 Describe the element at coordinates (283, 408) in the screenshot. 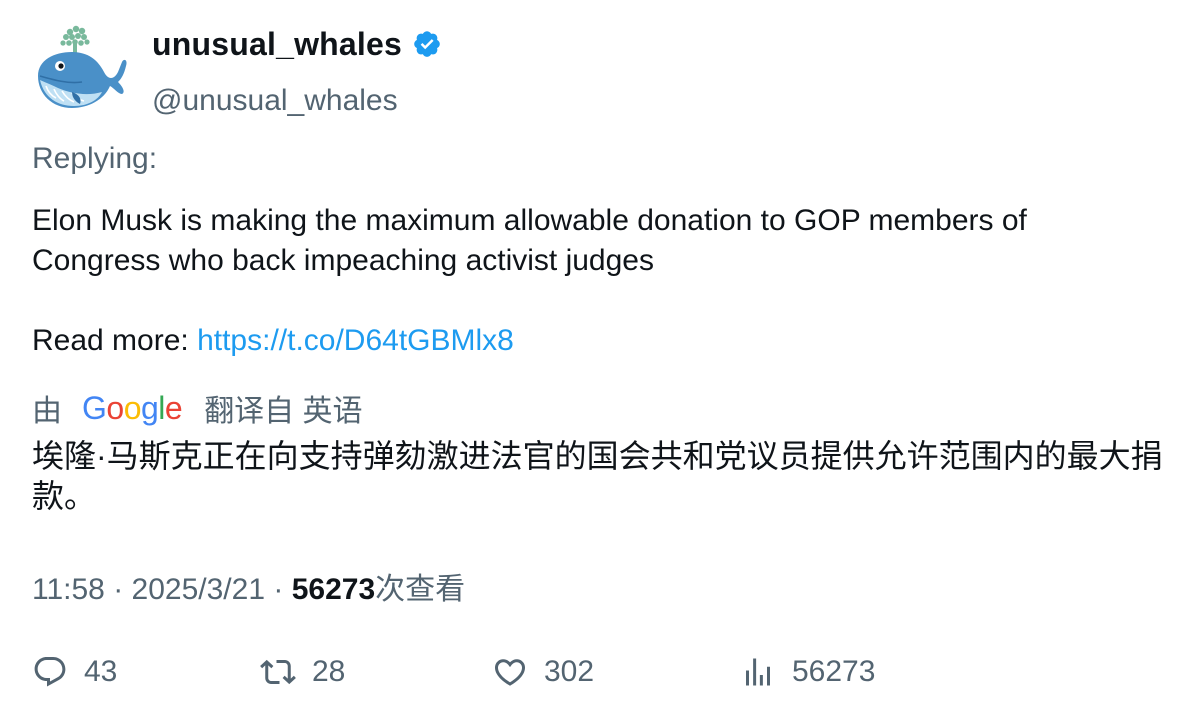

I see `translation-suffix: 翻译自 英语` at that location.